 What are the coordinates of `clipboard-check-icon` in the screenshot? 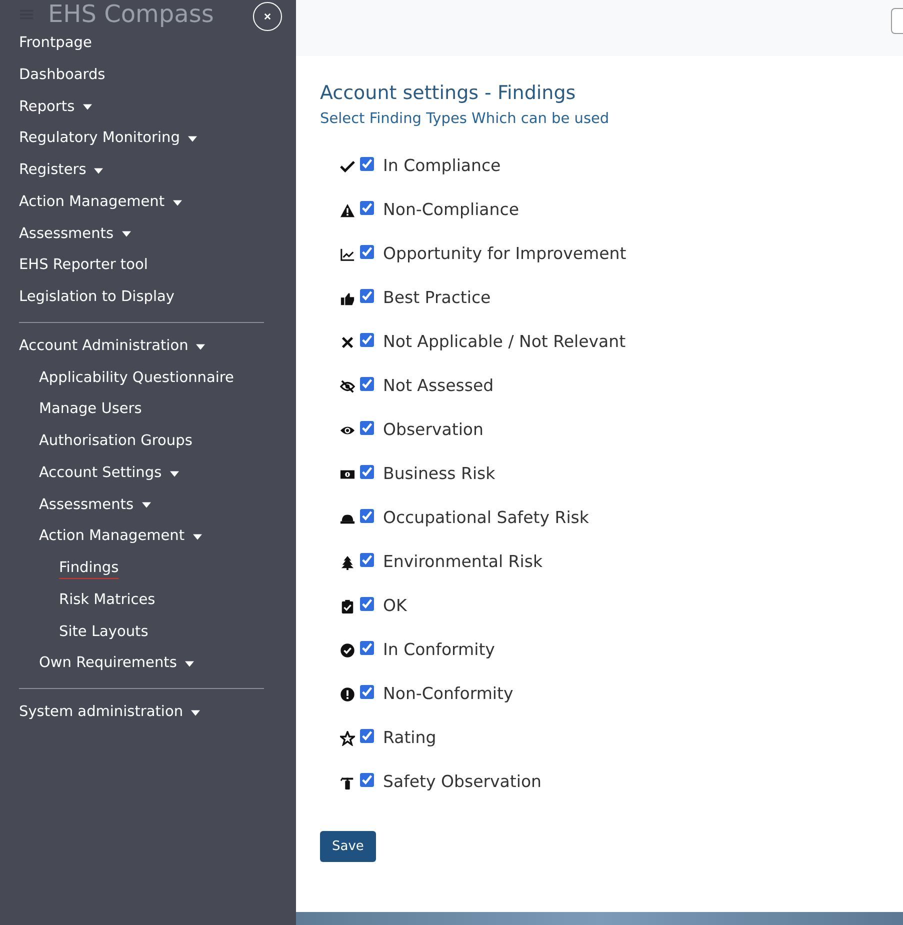 It's located at (347, 606).